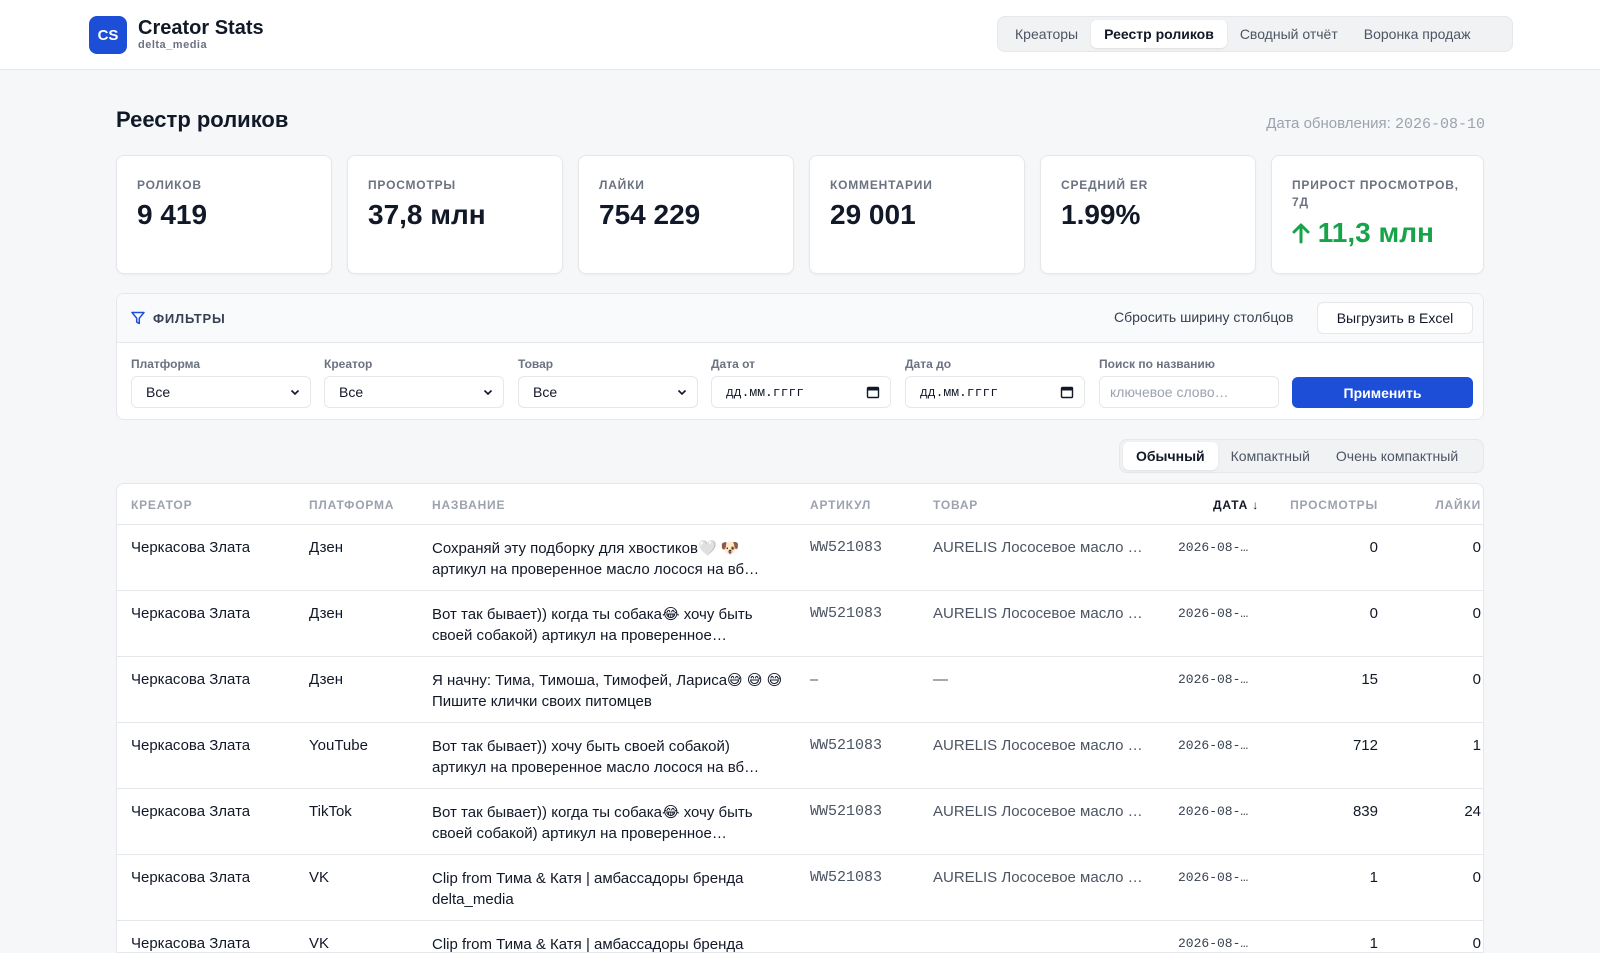 The image size is (1600, 953). I want to click on kpi-value: 29 001, so click(873, 214).